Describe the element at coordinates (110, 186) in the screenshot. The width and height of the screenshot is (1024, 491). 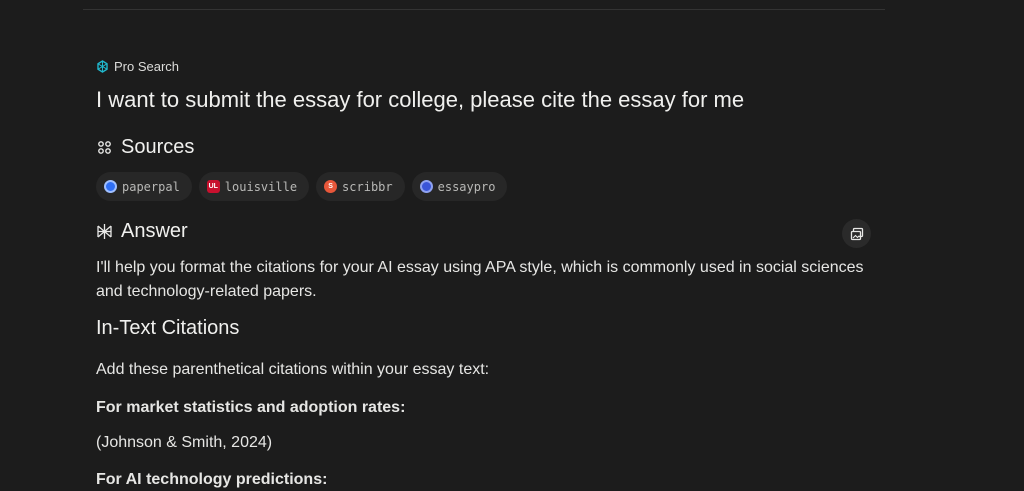
I see `paperpal-favicon-icon` at that location.